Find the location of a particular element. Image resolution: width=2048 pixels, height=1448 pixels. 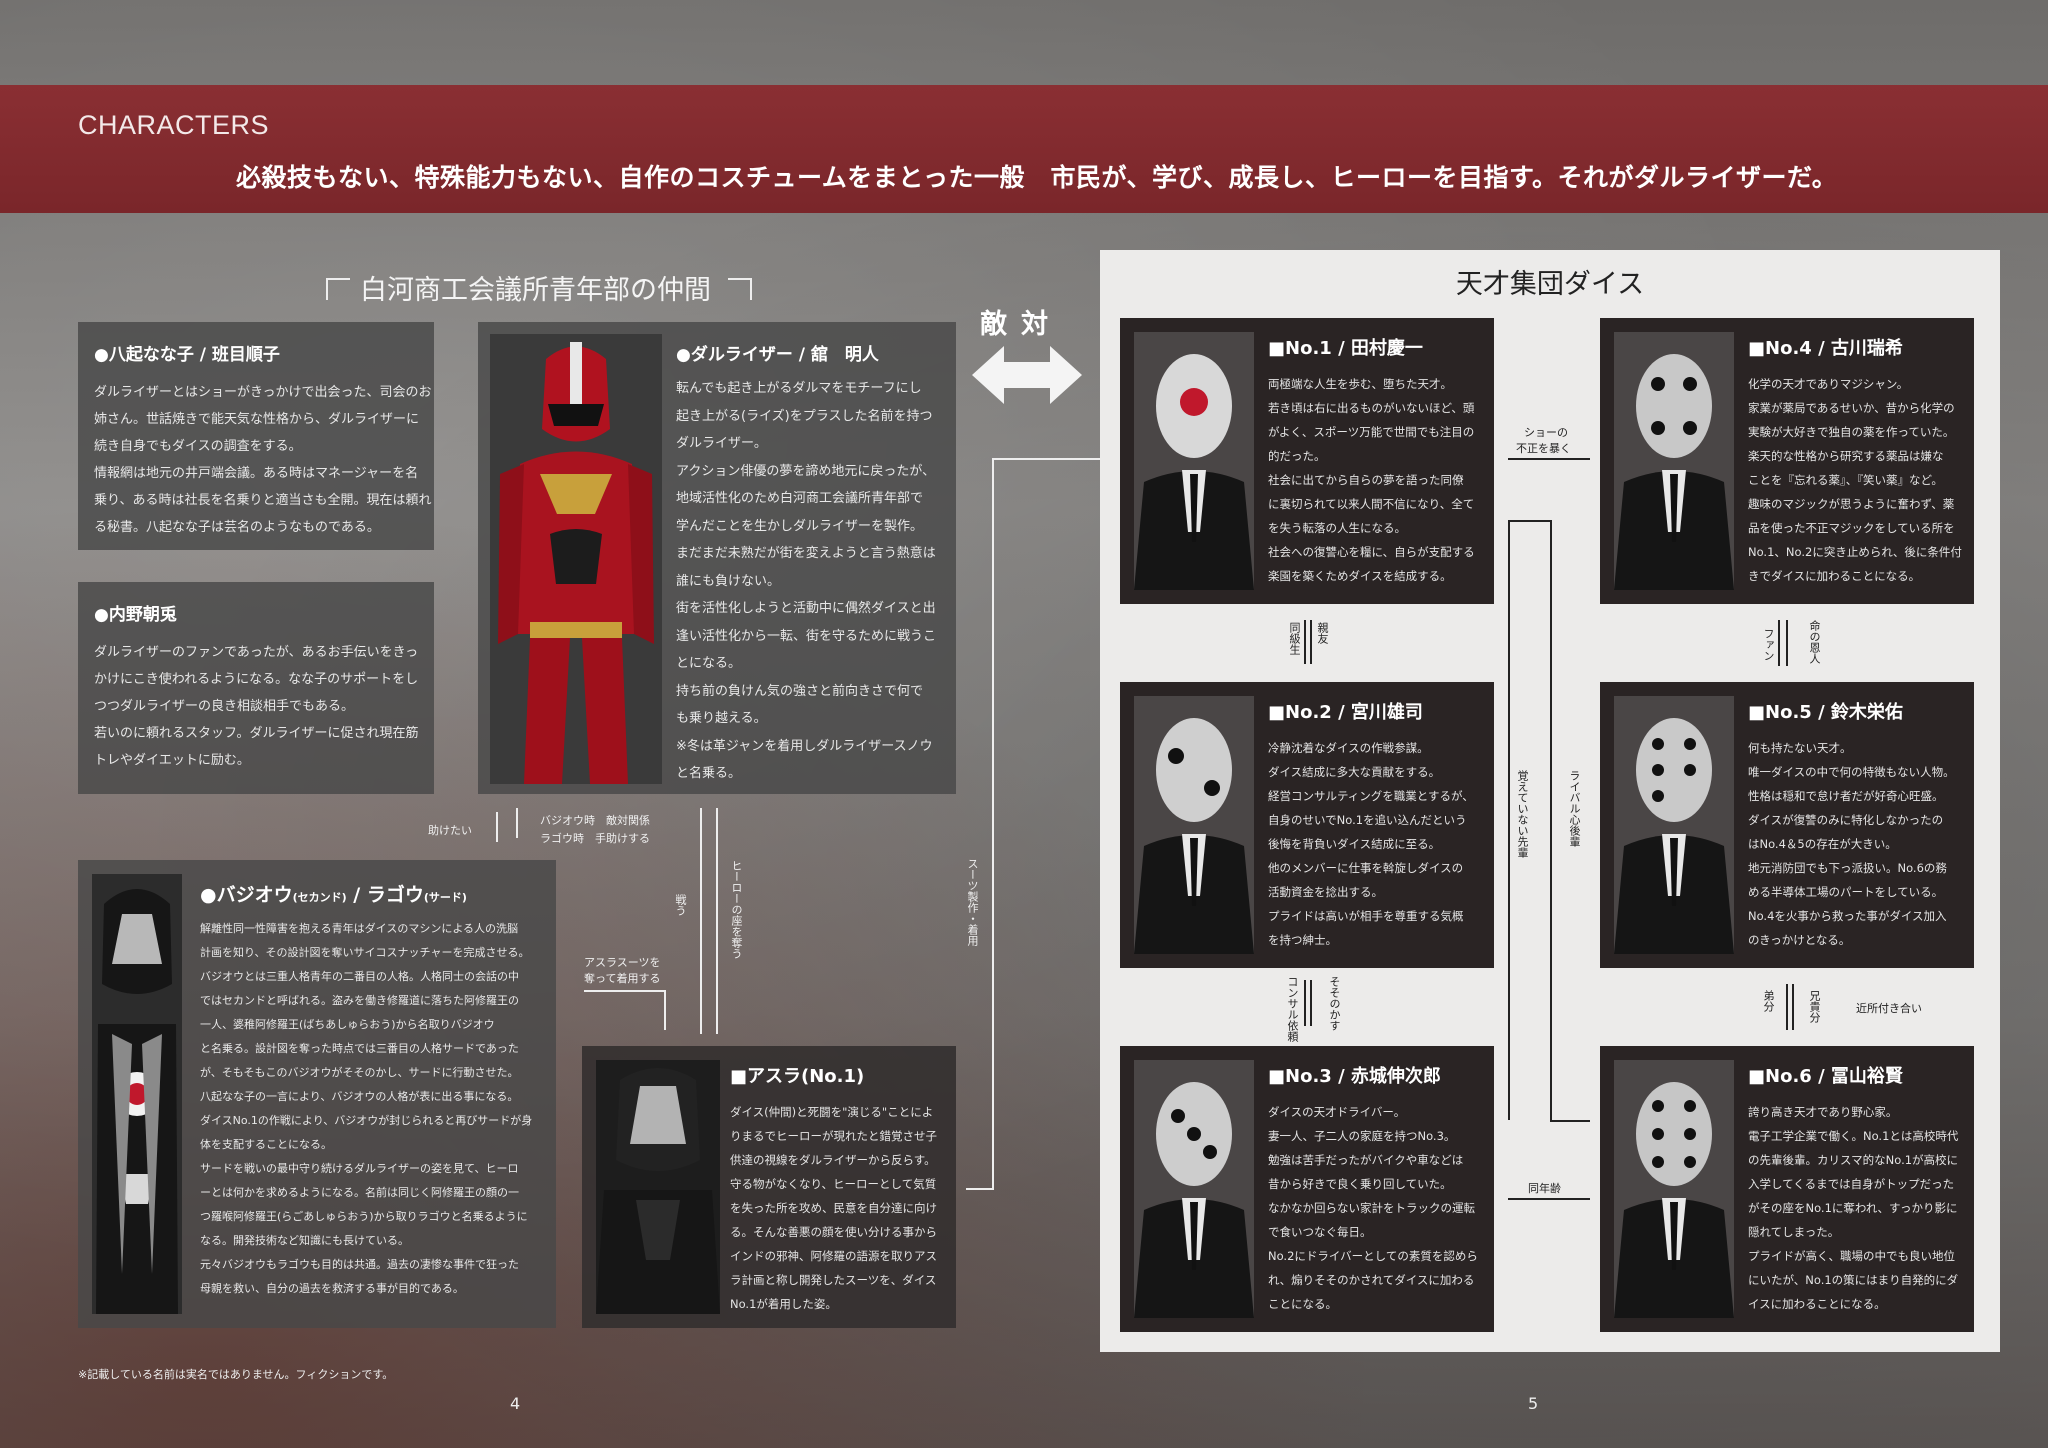

connector-forgot is located at coordinates (1509, 820).